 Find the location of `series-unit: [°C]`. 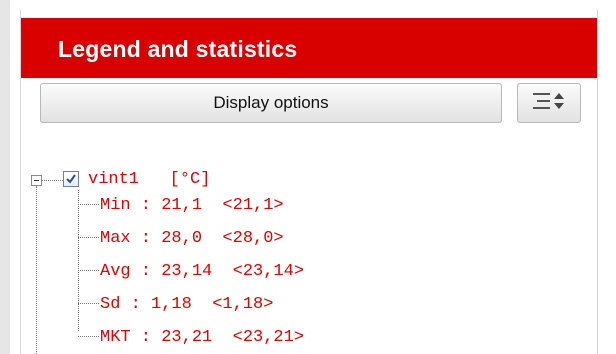

series-unit: [°C] is located at coordinates (190, 179).